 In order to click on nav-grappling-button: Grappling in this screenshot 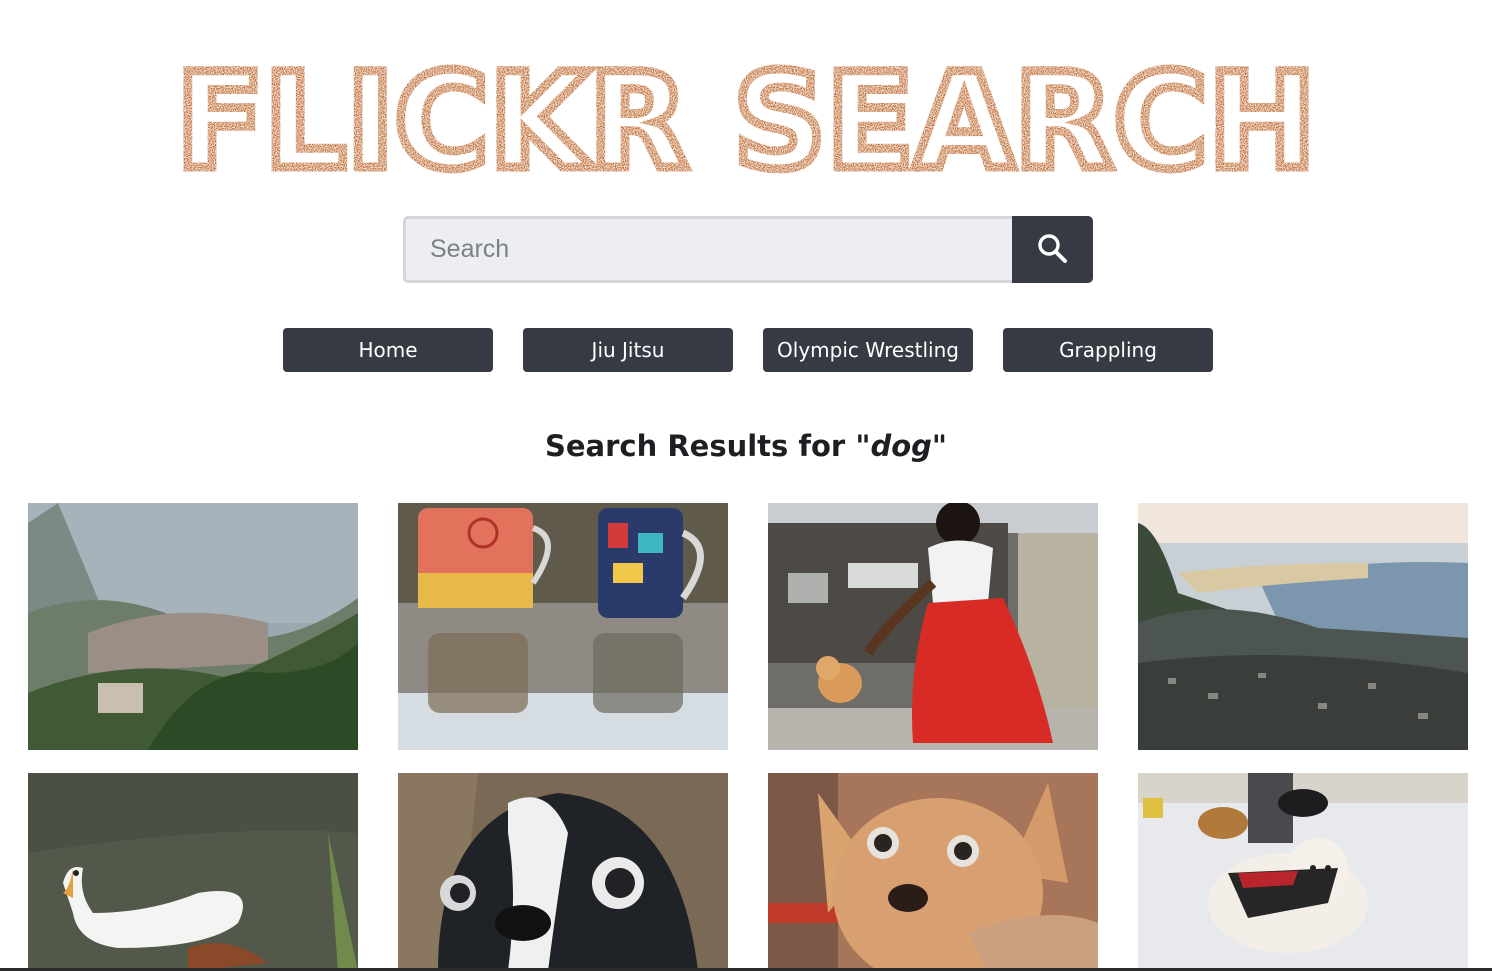, I will do `click(1108, 350)`.